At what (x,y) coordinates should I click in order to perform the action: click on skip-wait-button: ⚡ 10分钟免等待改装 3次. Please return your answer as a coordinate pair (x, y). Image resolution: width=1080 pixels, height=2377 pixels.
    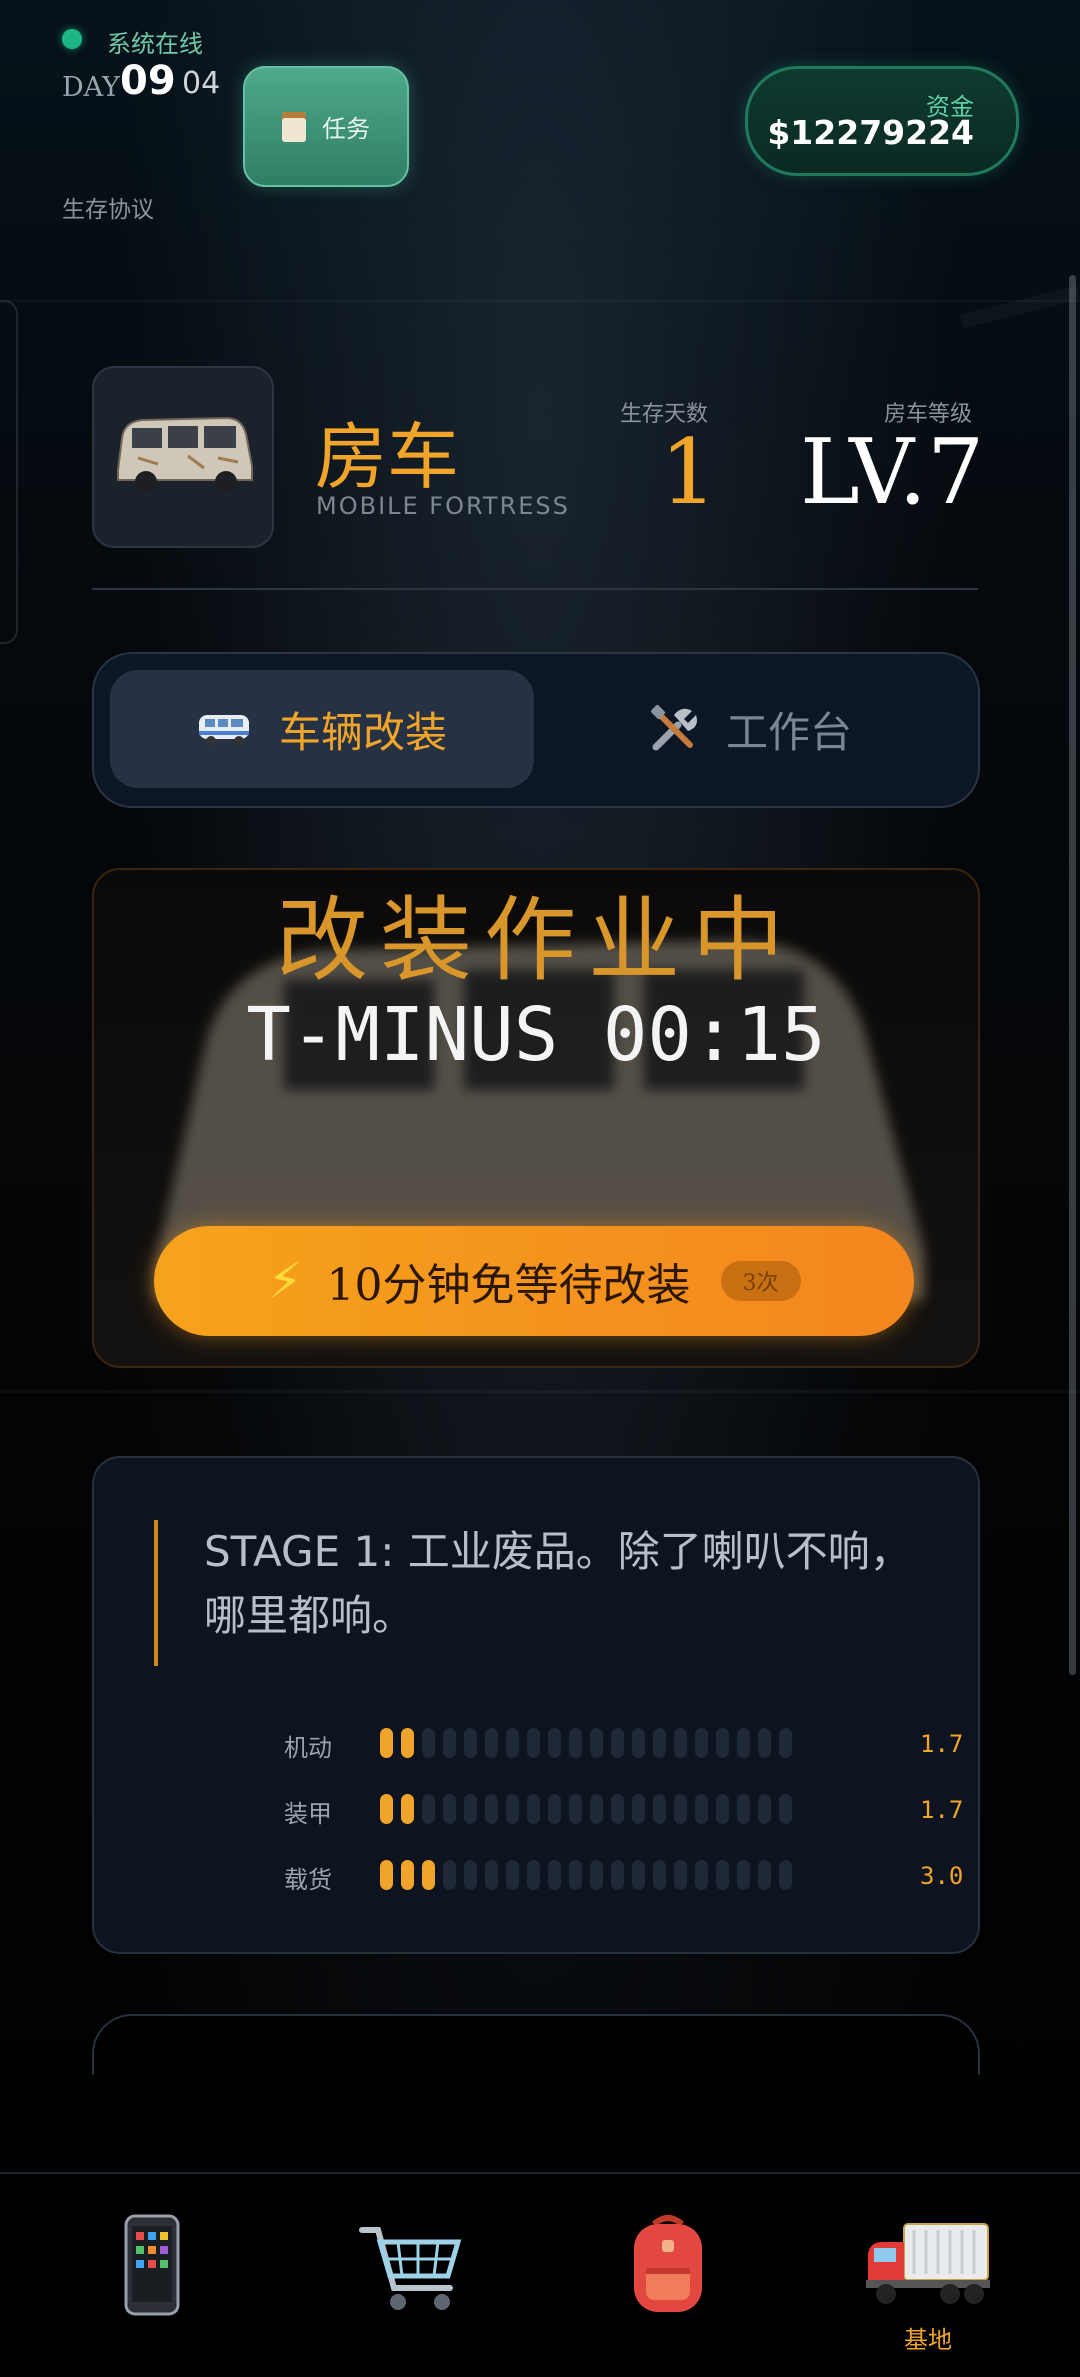
    Looking at the image, I should click on (534, 1281).